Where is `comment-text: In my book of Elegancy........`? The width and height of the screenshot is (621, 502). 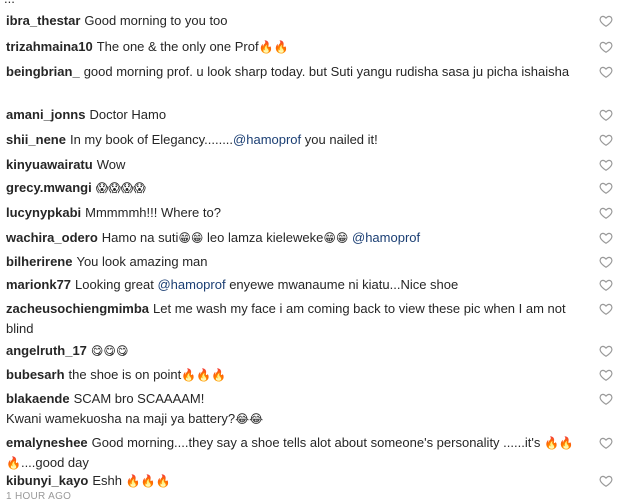
comment-text: In my book of Elegancy........ is located at coordinates (151, 139).